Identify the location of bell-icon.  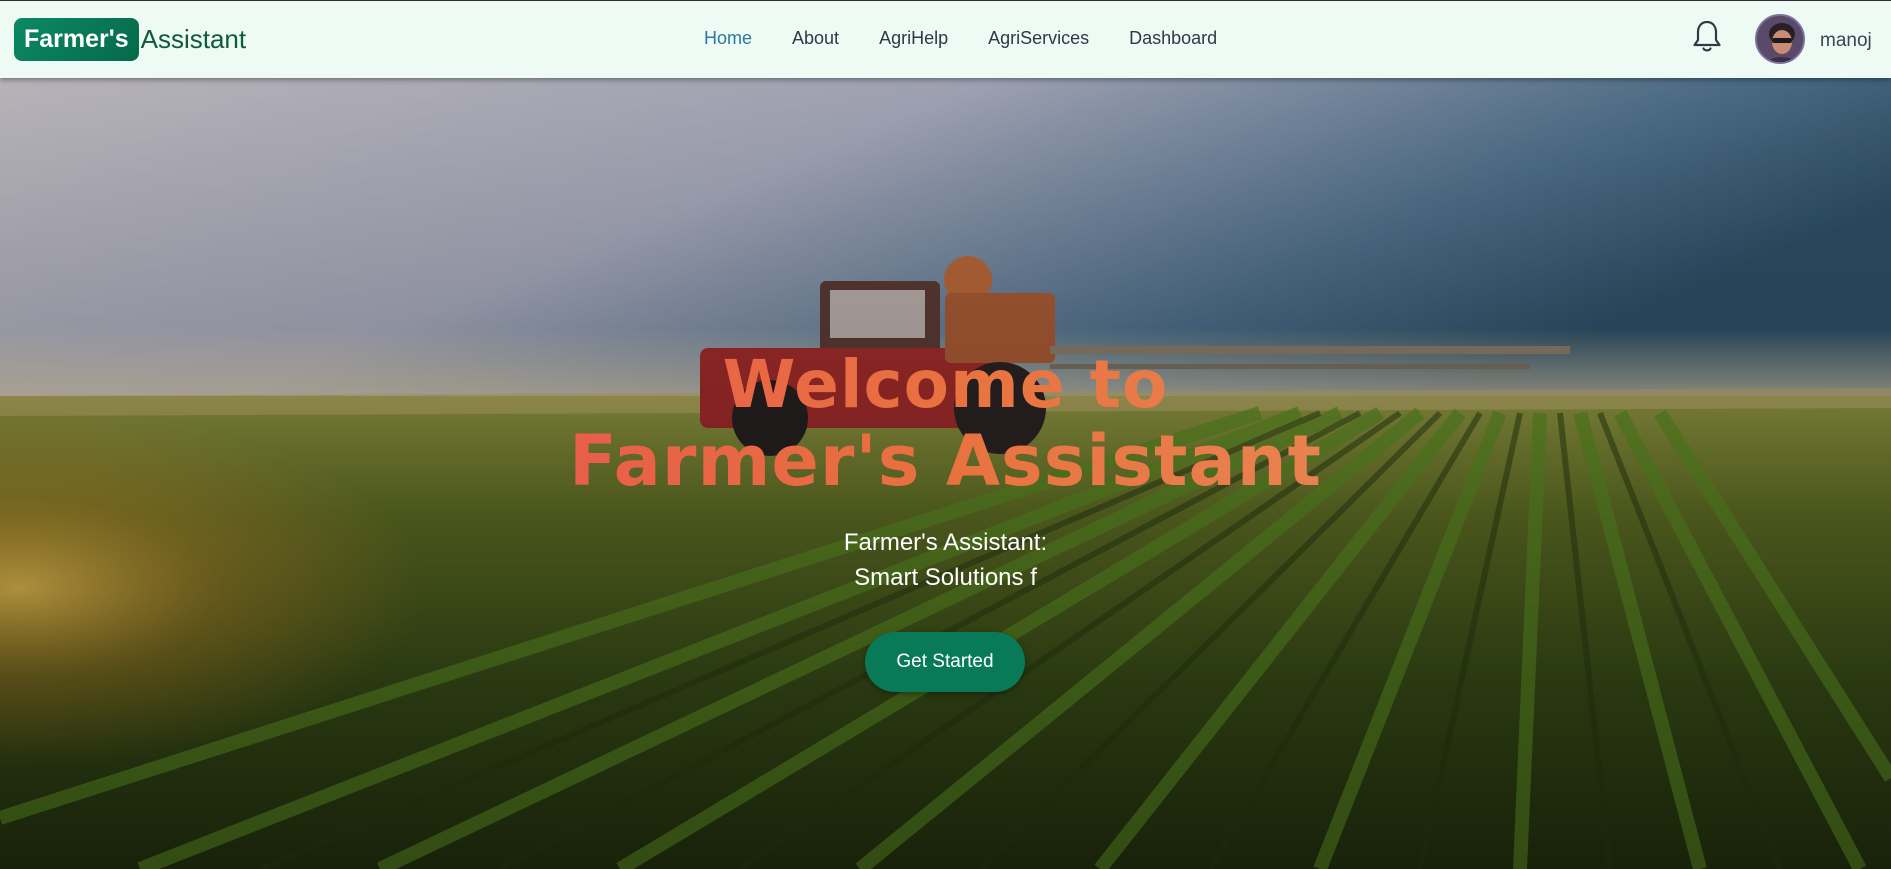
(1707, 37).